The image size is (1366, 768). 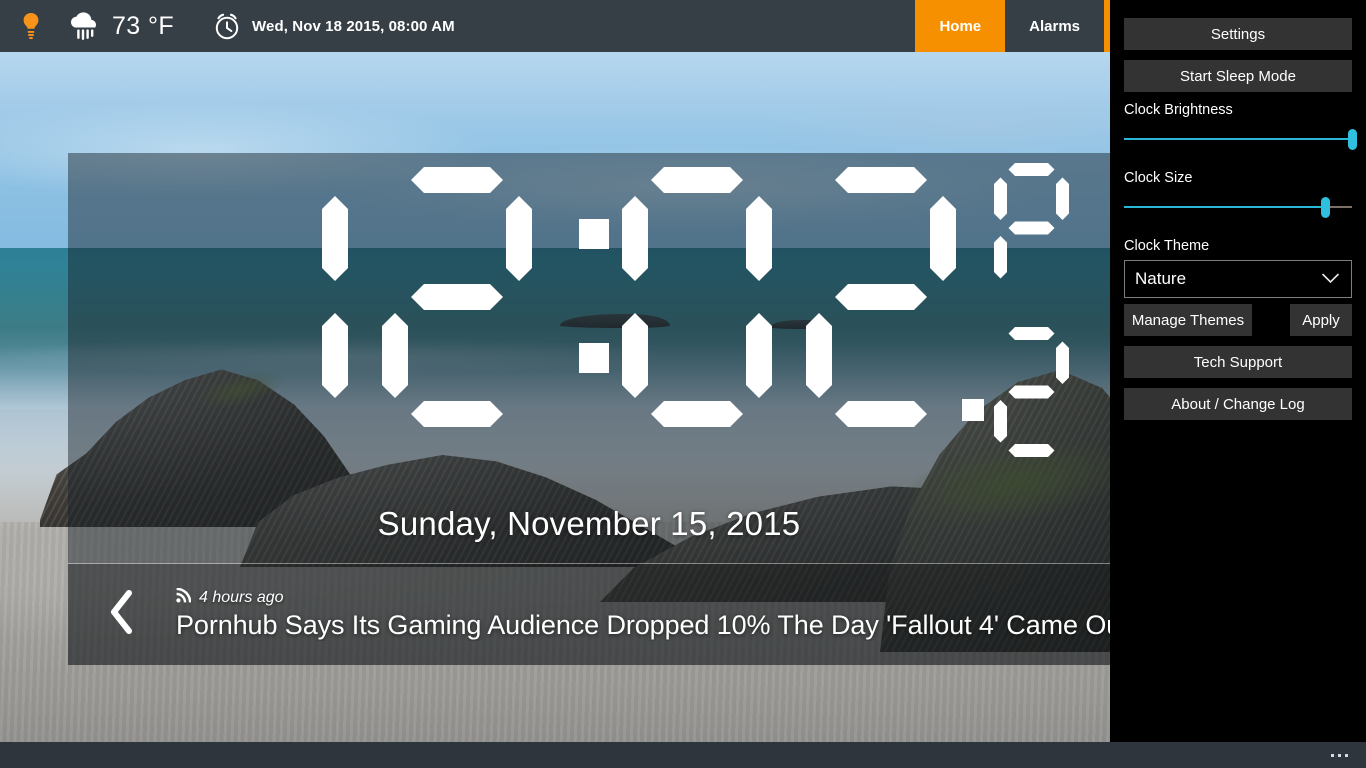 I want to click on lightbulb-icon, so click(x=31, y=26).